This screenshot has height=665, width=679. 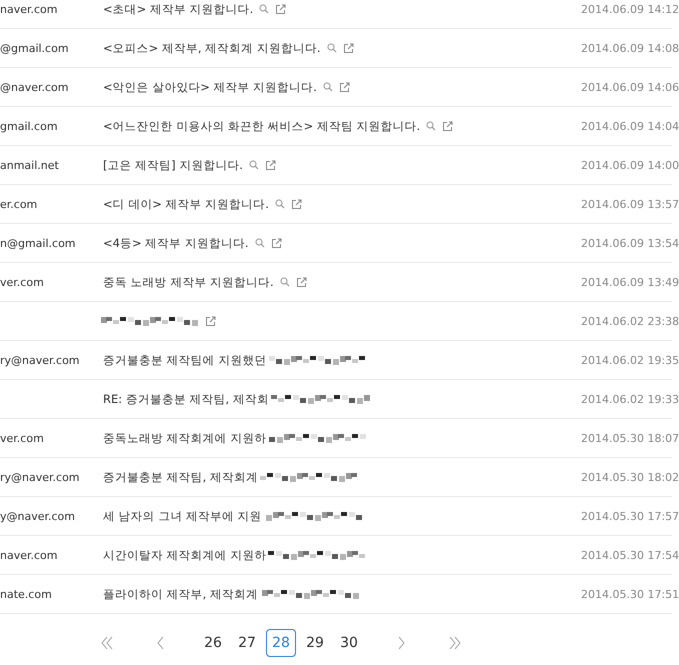 I want to click on sender-address: y@naver.com, so click(x=38, y=516).